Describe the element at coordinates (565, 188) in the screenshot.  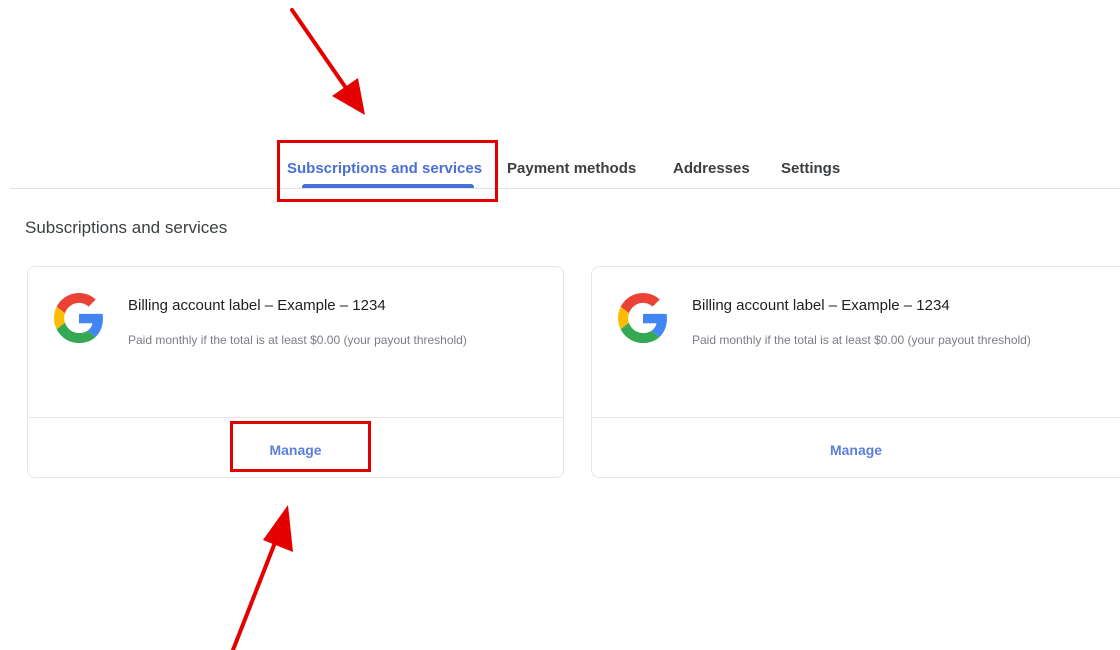
I see `tabs-divider` at that location.